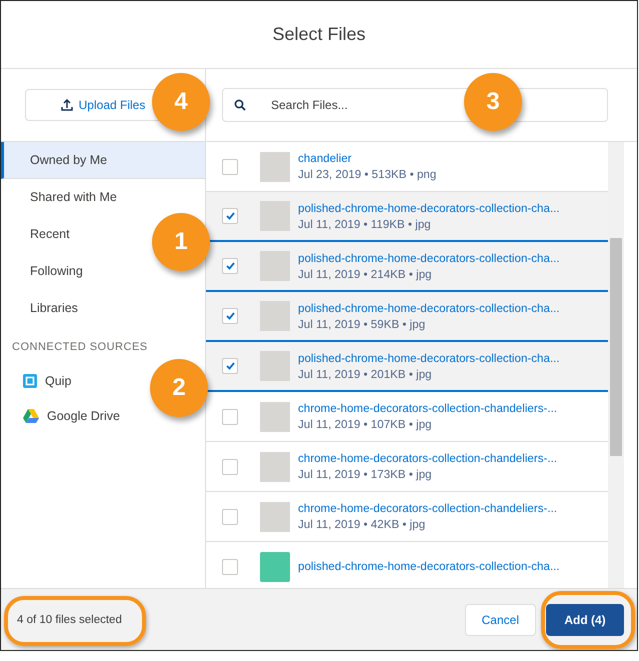 The height and width of the screenshot is (661, 639). Describe the element at coordinates (493, 102) in the screenshot. I see `callout-tooltip: 3` at that location.